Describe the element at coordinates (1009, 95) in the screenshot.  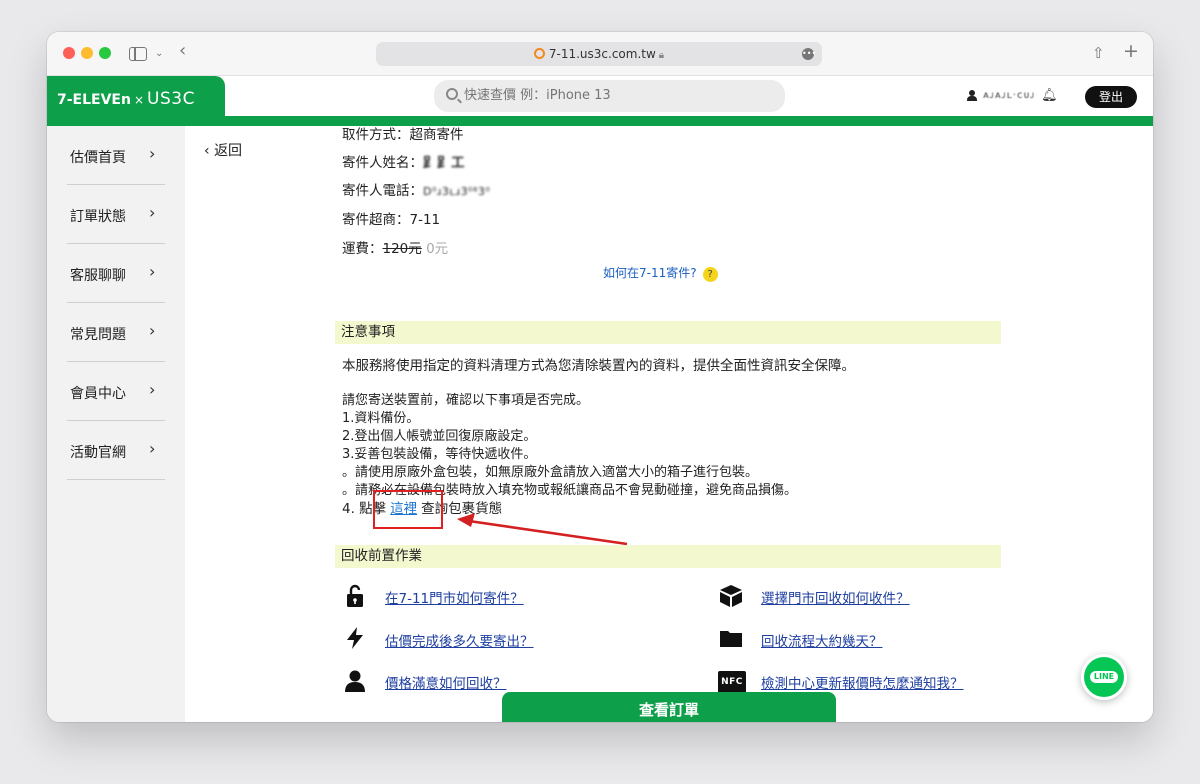
I see `user-name: ᴀᴊᴀᴊʟ·ᴄᴜᴊ` at that location.